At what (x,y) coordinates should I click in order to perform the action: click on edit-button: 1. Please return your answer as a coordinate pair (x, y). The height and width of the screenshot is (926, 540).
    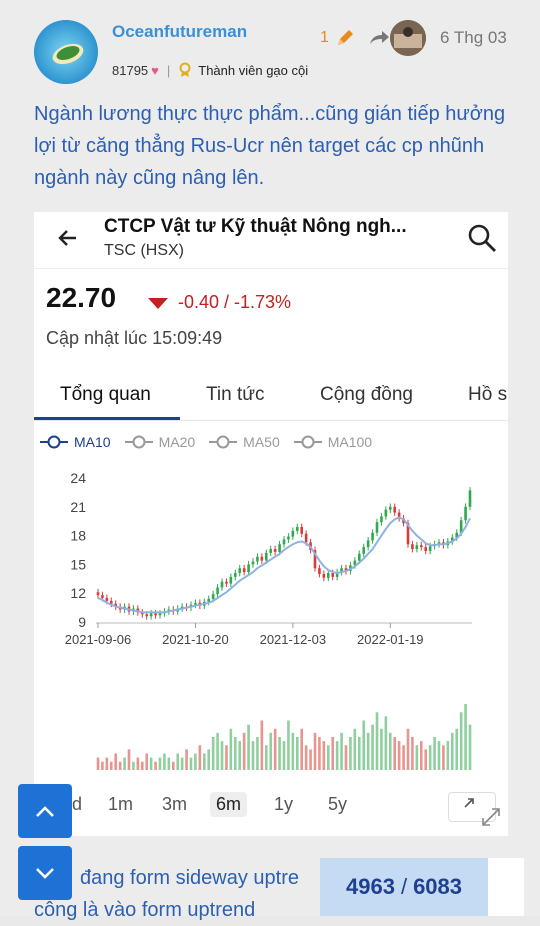
    Looking at the image, I should click on (337, 38).